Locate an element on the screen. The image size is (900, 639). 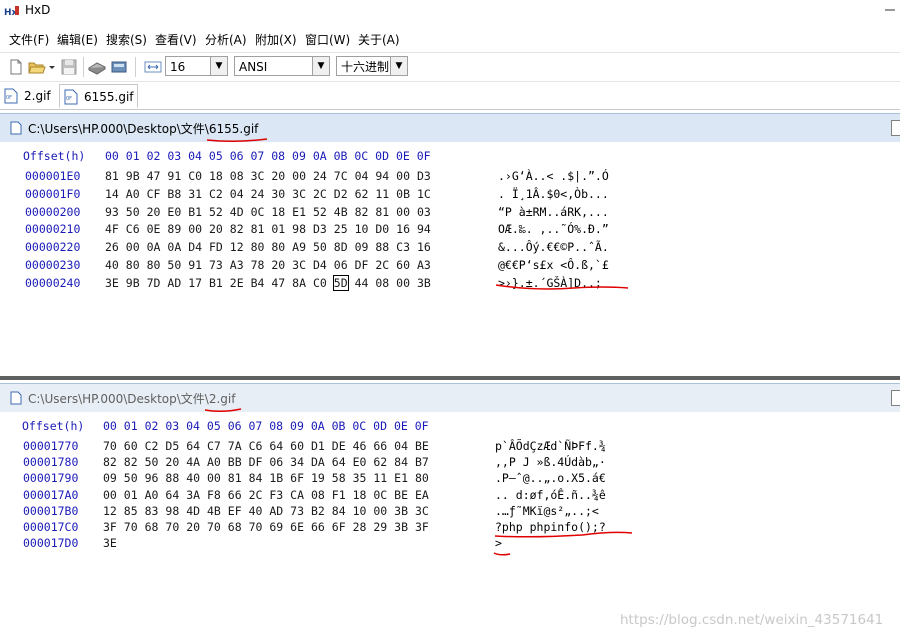
menu-analysis: 分析(A) is located at coordinates (226, 39).